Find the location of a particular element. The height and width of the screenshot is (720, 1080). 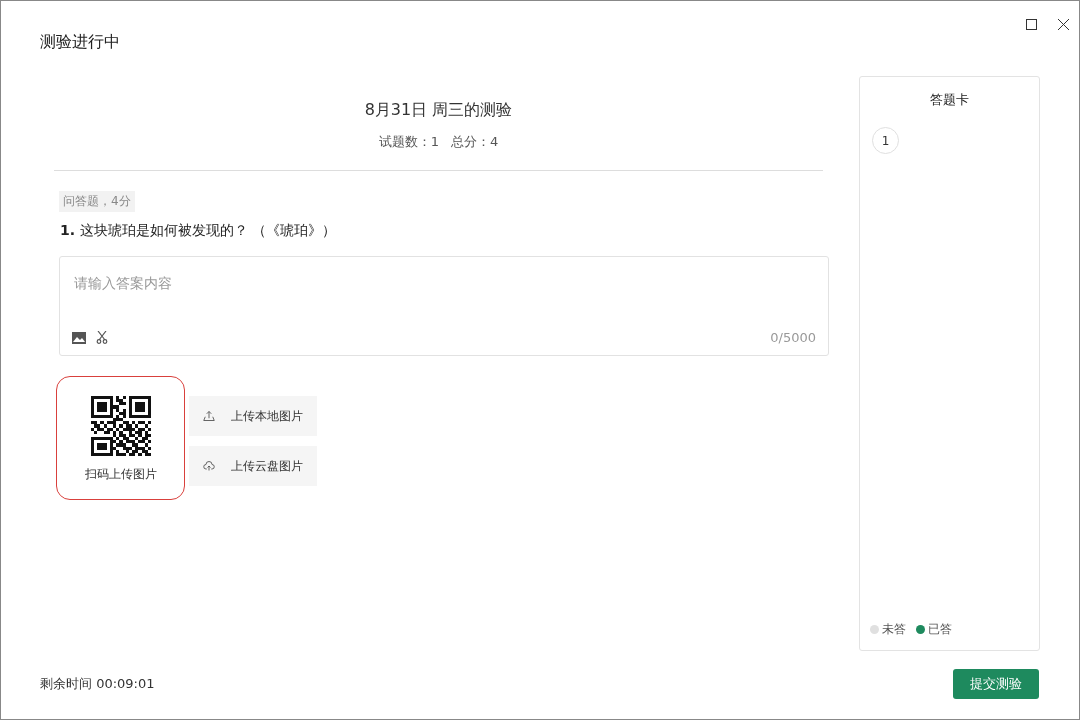

question-count: 试题数：1 is located at coordinates (408, 142).